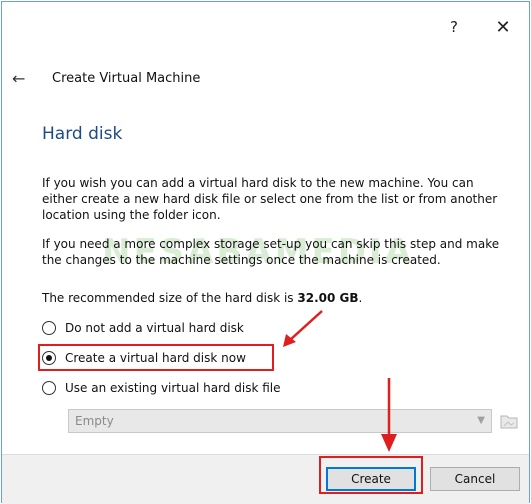 This screenshot has width=531, height=504. Describe the element at coordinates (154, 328) in the screenshot. I see `option-no-disk-label: Do not add a virtual hard disk` at that location.